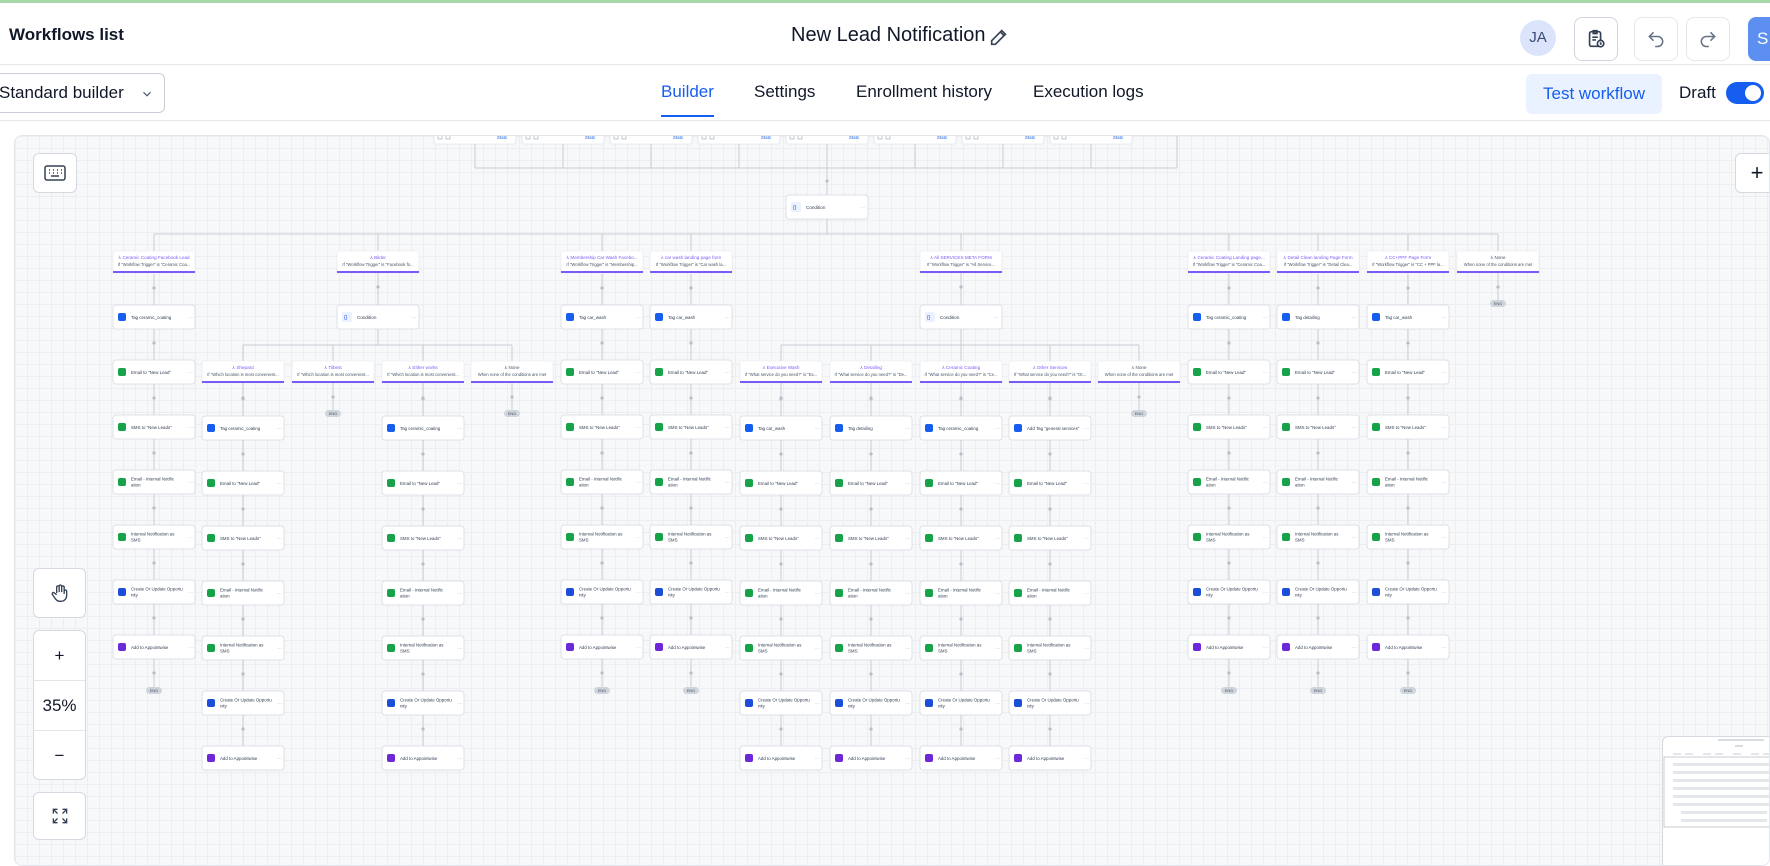  I want to click on avatar: JA, so click(1538, 38).